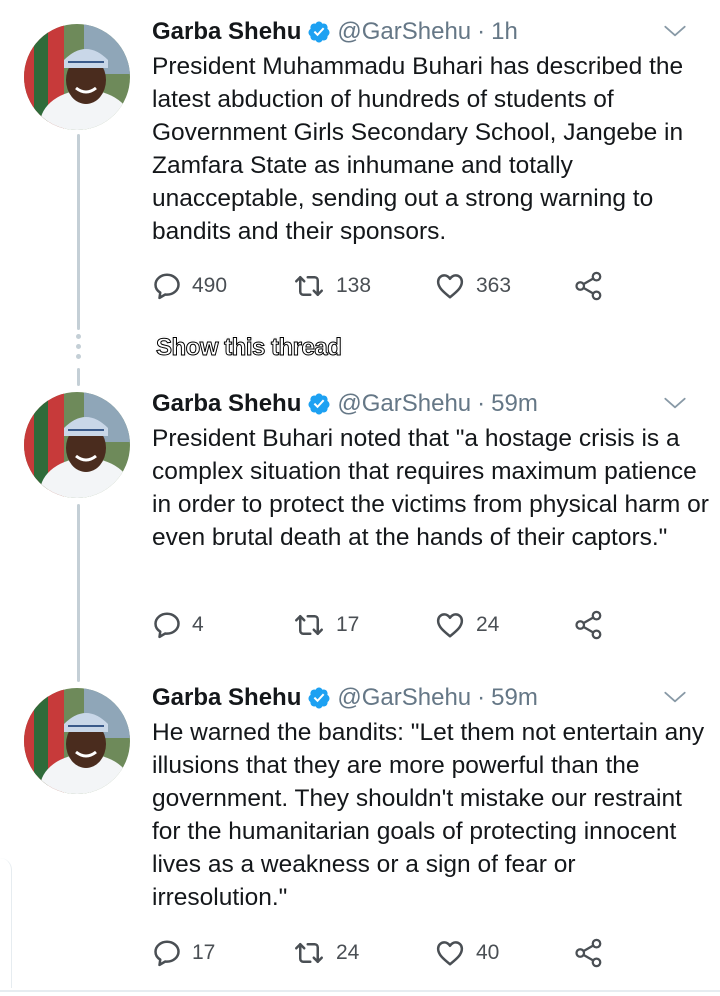 Image resolution: width=720 pixels, height=996 pixels. I want to click on tweet-header: Garba Shehu @GarShehu · 1h, so click(426, 32).